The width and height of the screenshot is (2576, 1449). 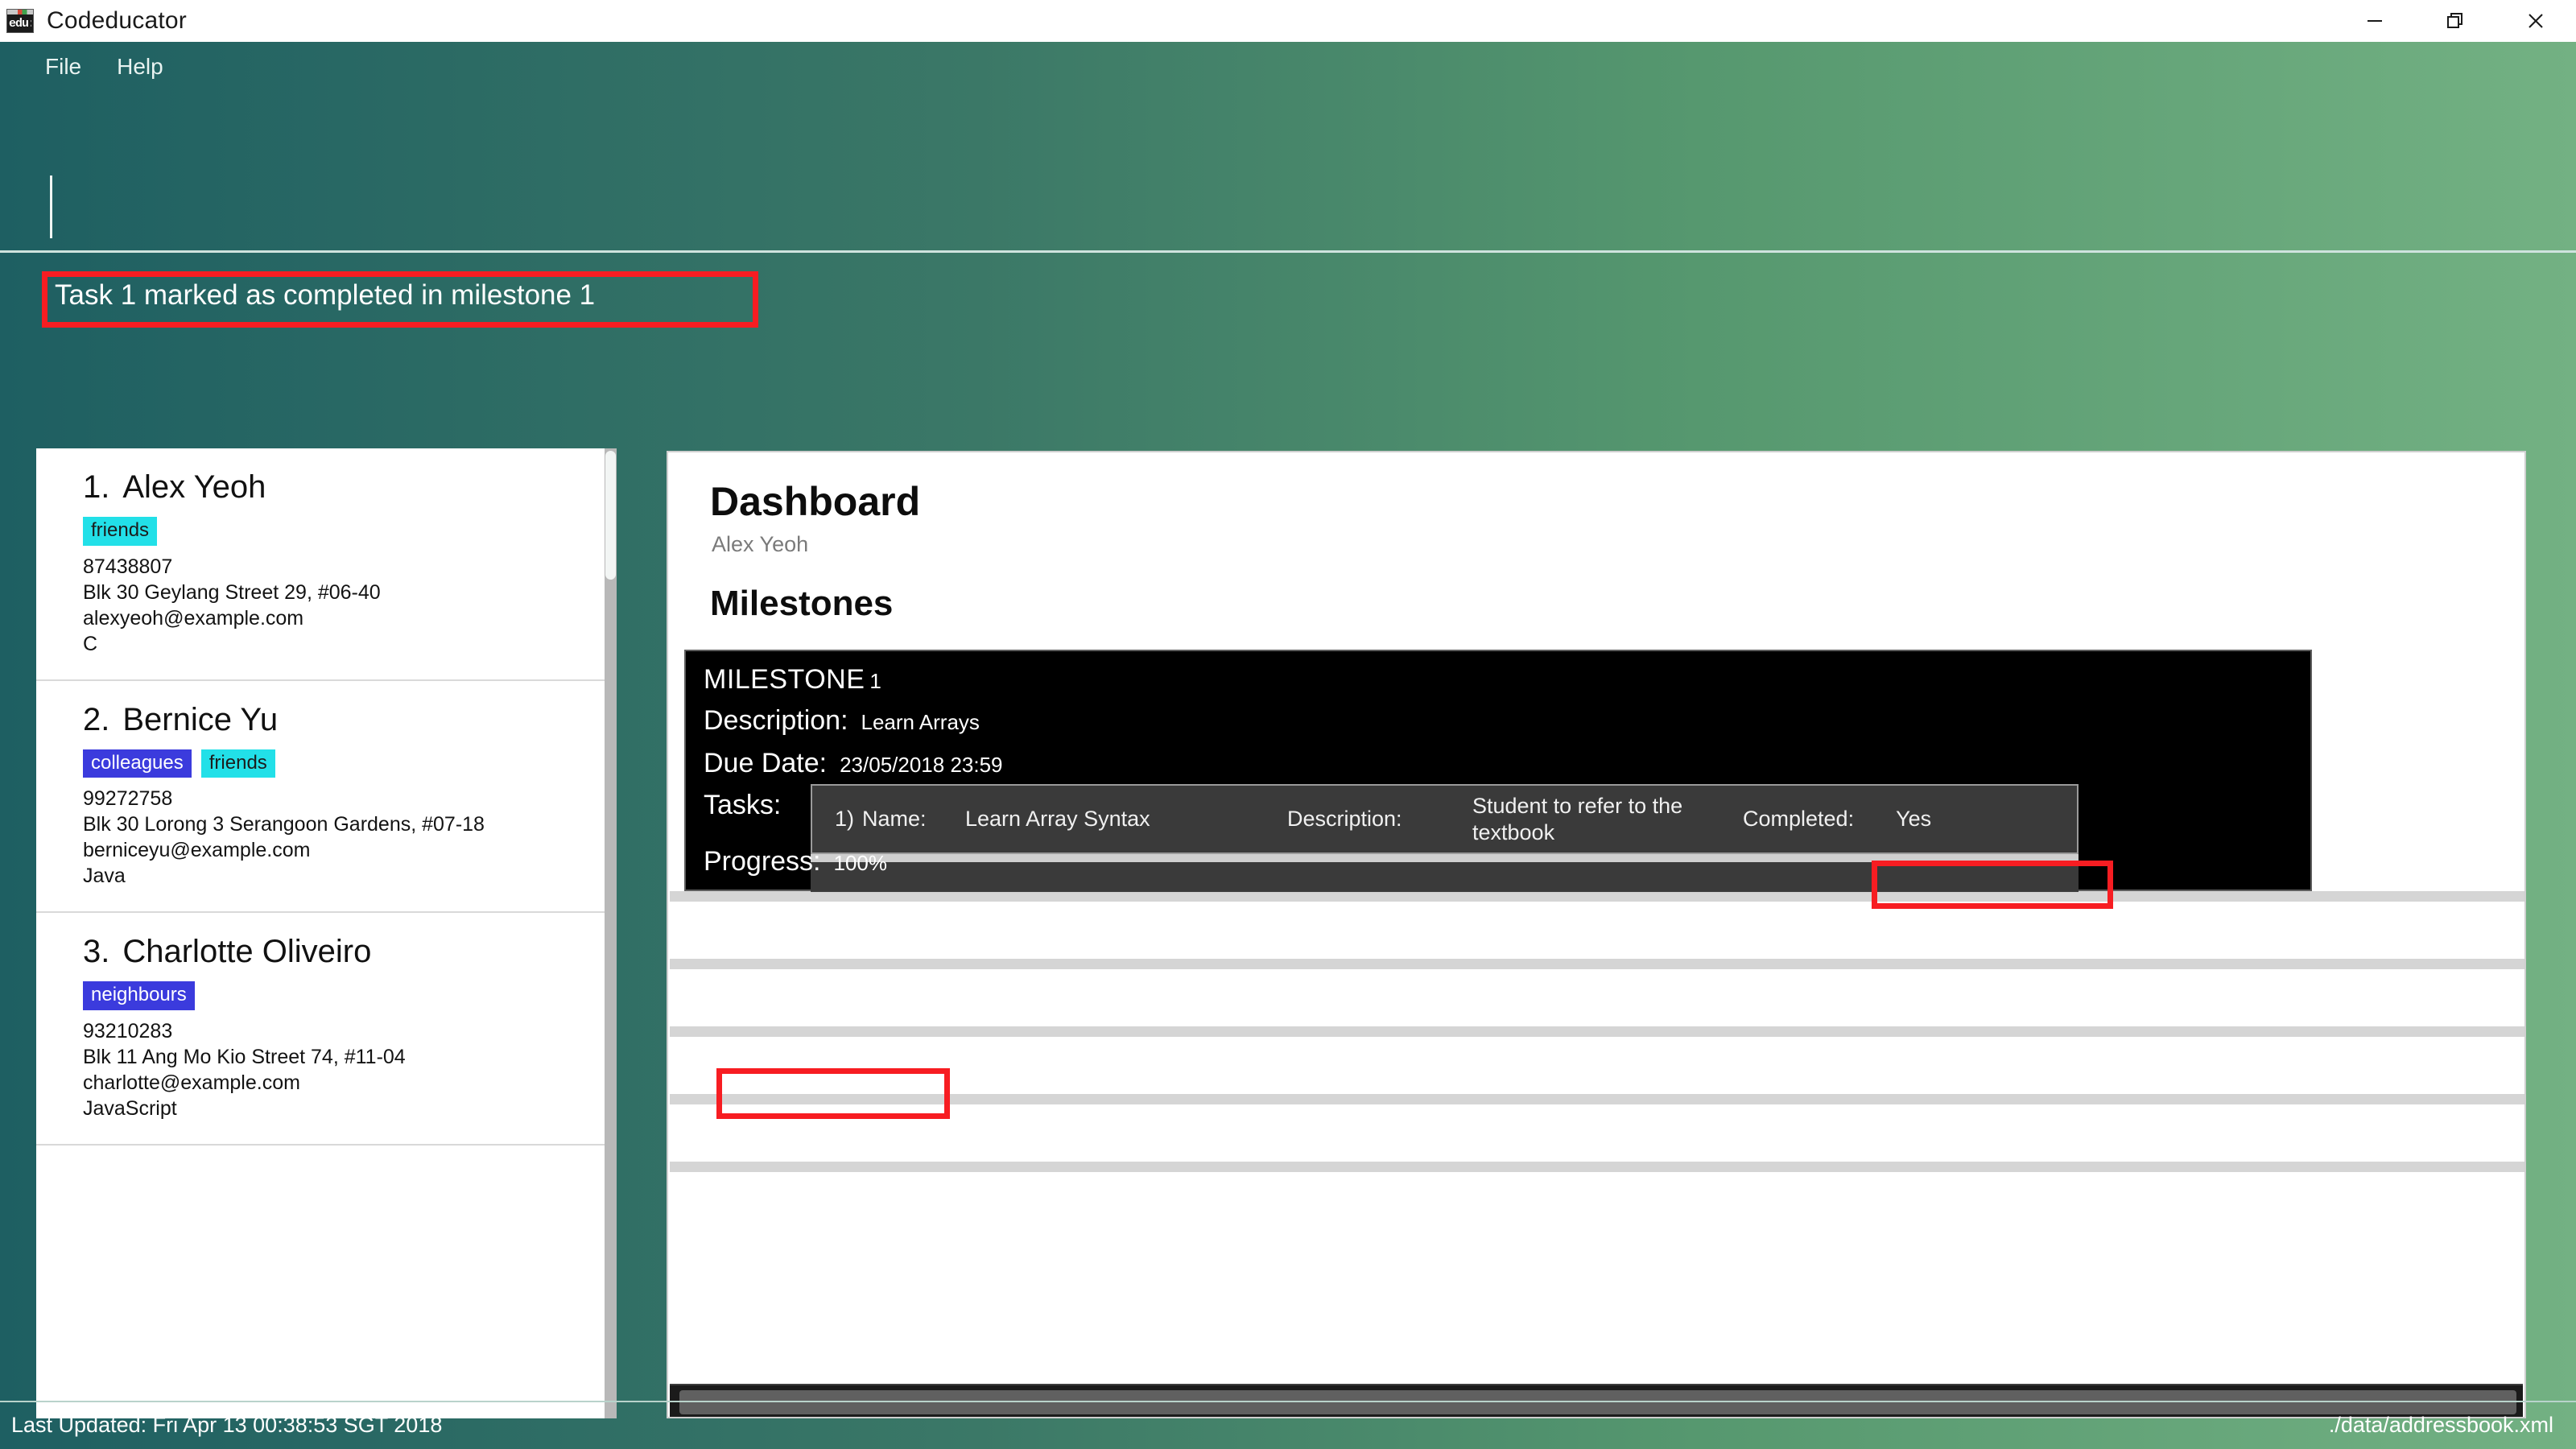 I want to click on section-heading-milestones: Milestones, so click(x=802, y=603).